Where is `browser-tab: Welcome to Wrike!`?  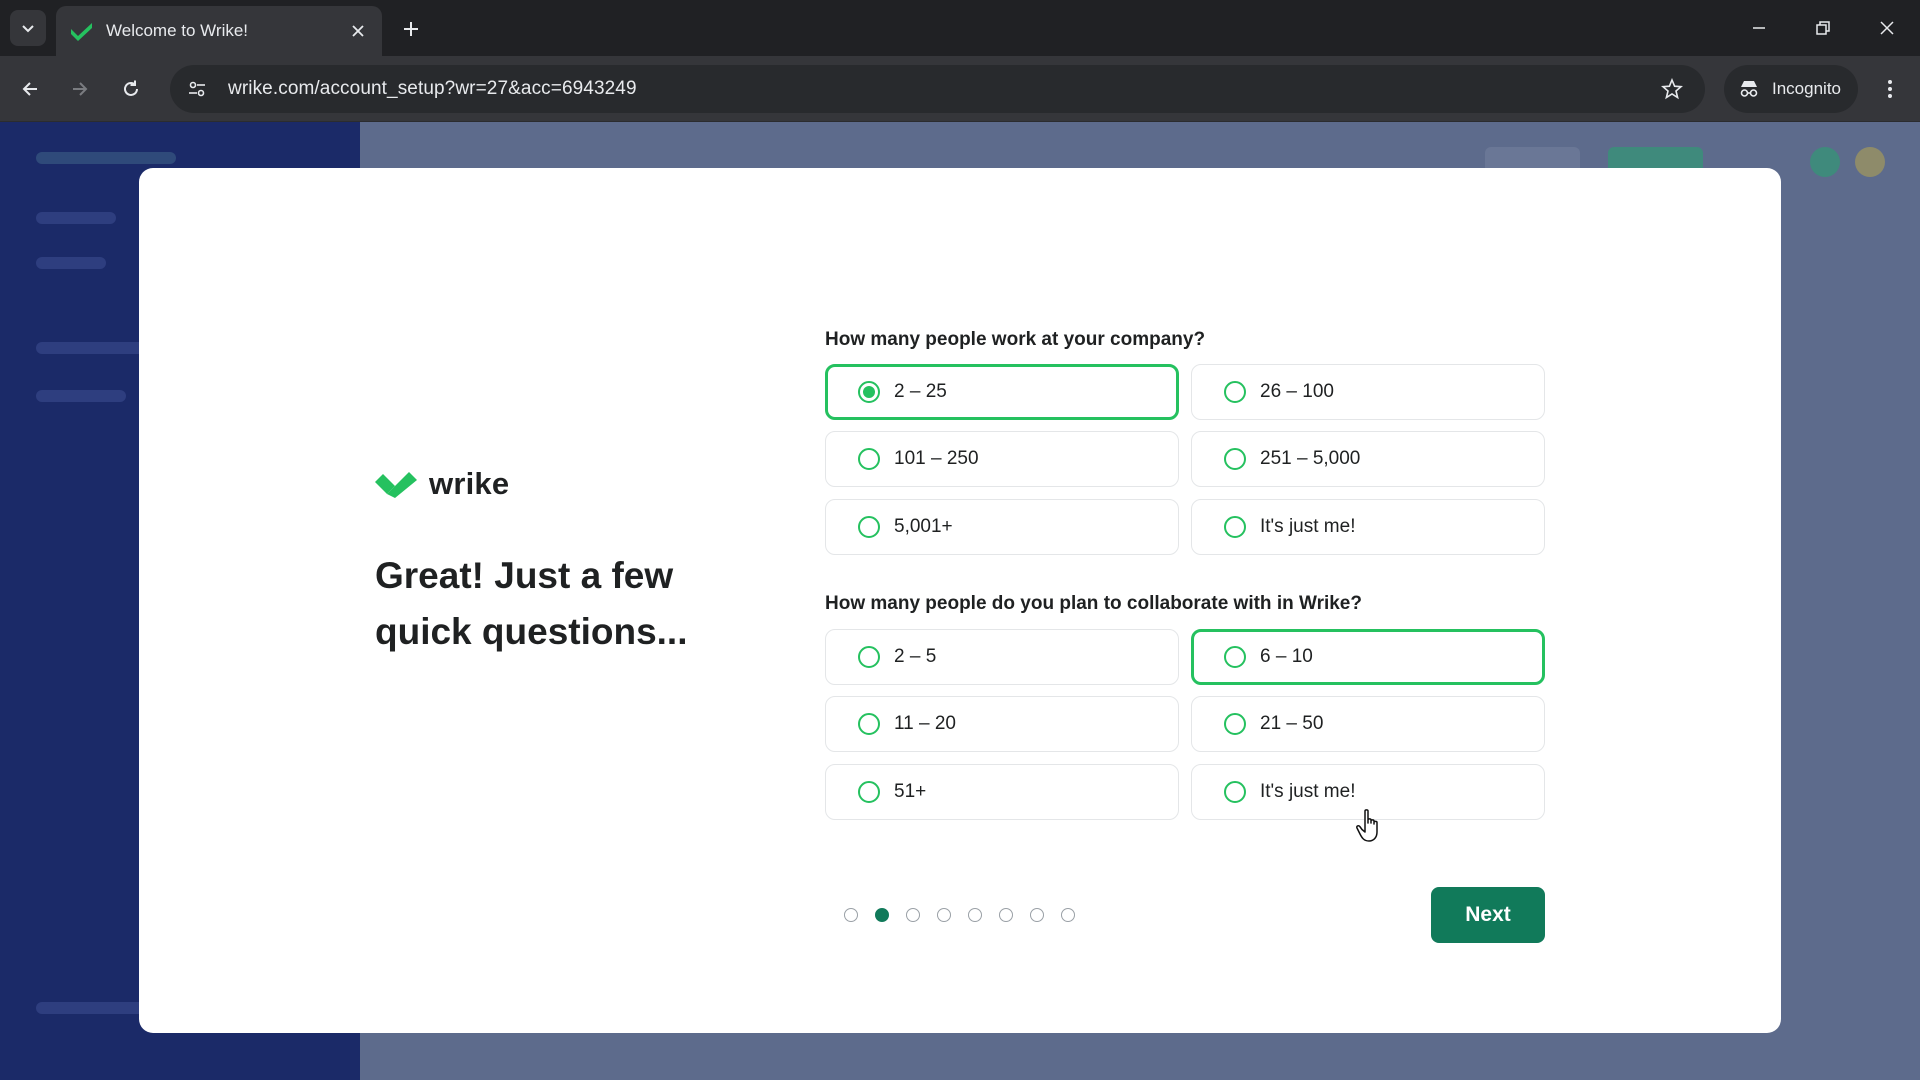
browser-tab: Welcome to Wrike! is located at coordinates (219, 31).